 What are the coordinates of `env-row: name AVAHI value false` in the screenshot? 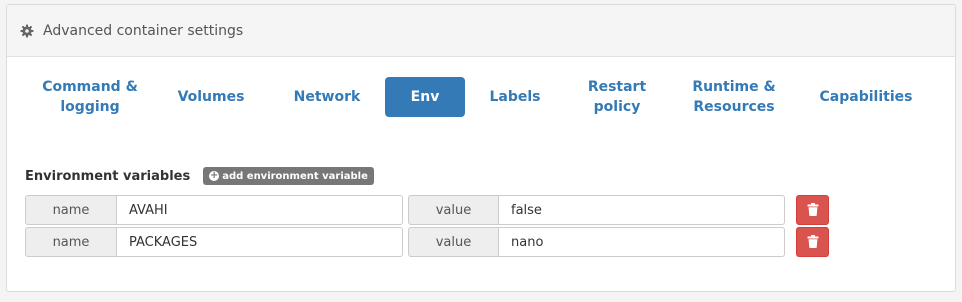 It's located at (480, 210).